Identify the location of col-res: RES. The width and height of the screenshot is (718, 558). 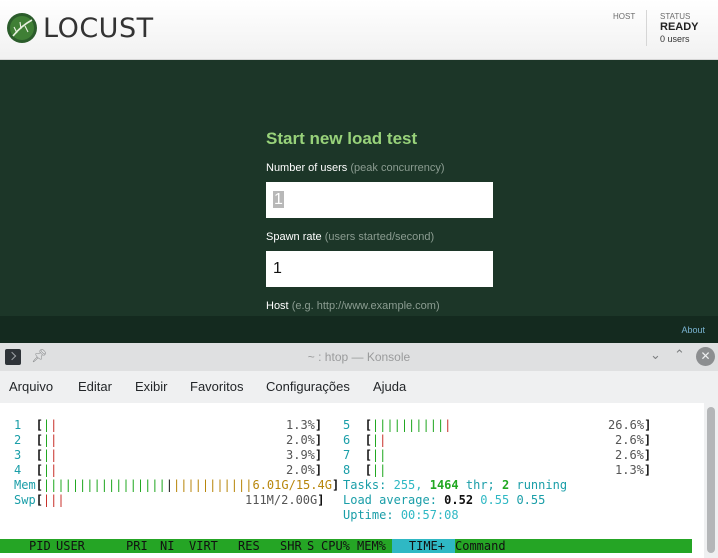
(249, 546).